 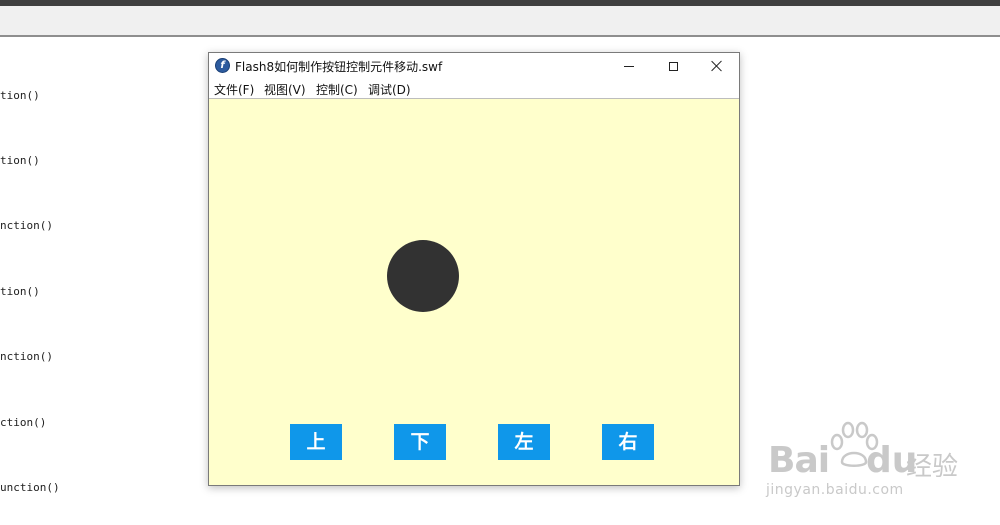 I want to click on title-bar: f Flash8如何制作按钮控制元件移动.swf, so click(x=474, y=66).